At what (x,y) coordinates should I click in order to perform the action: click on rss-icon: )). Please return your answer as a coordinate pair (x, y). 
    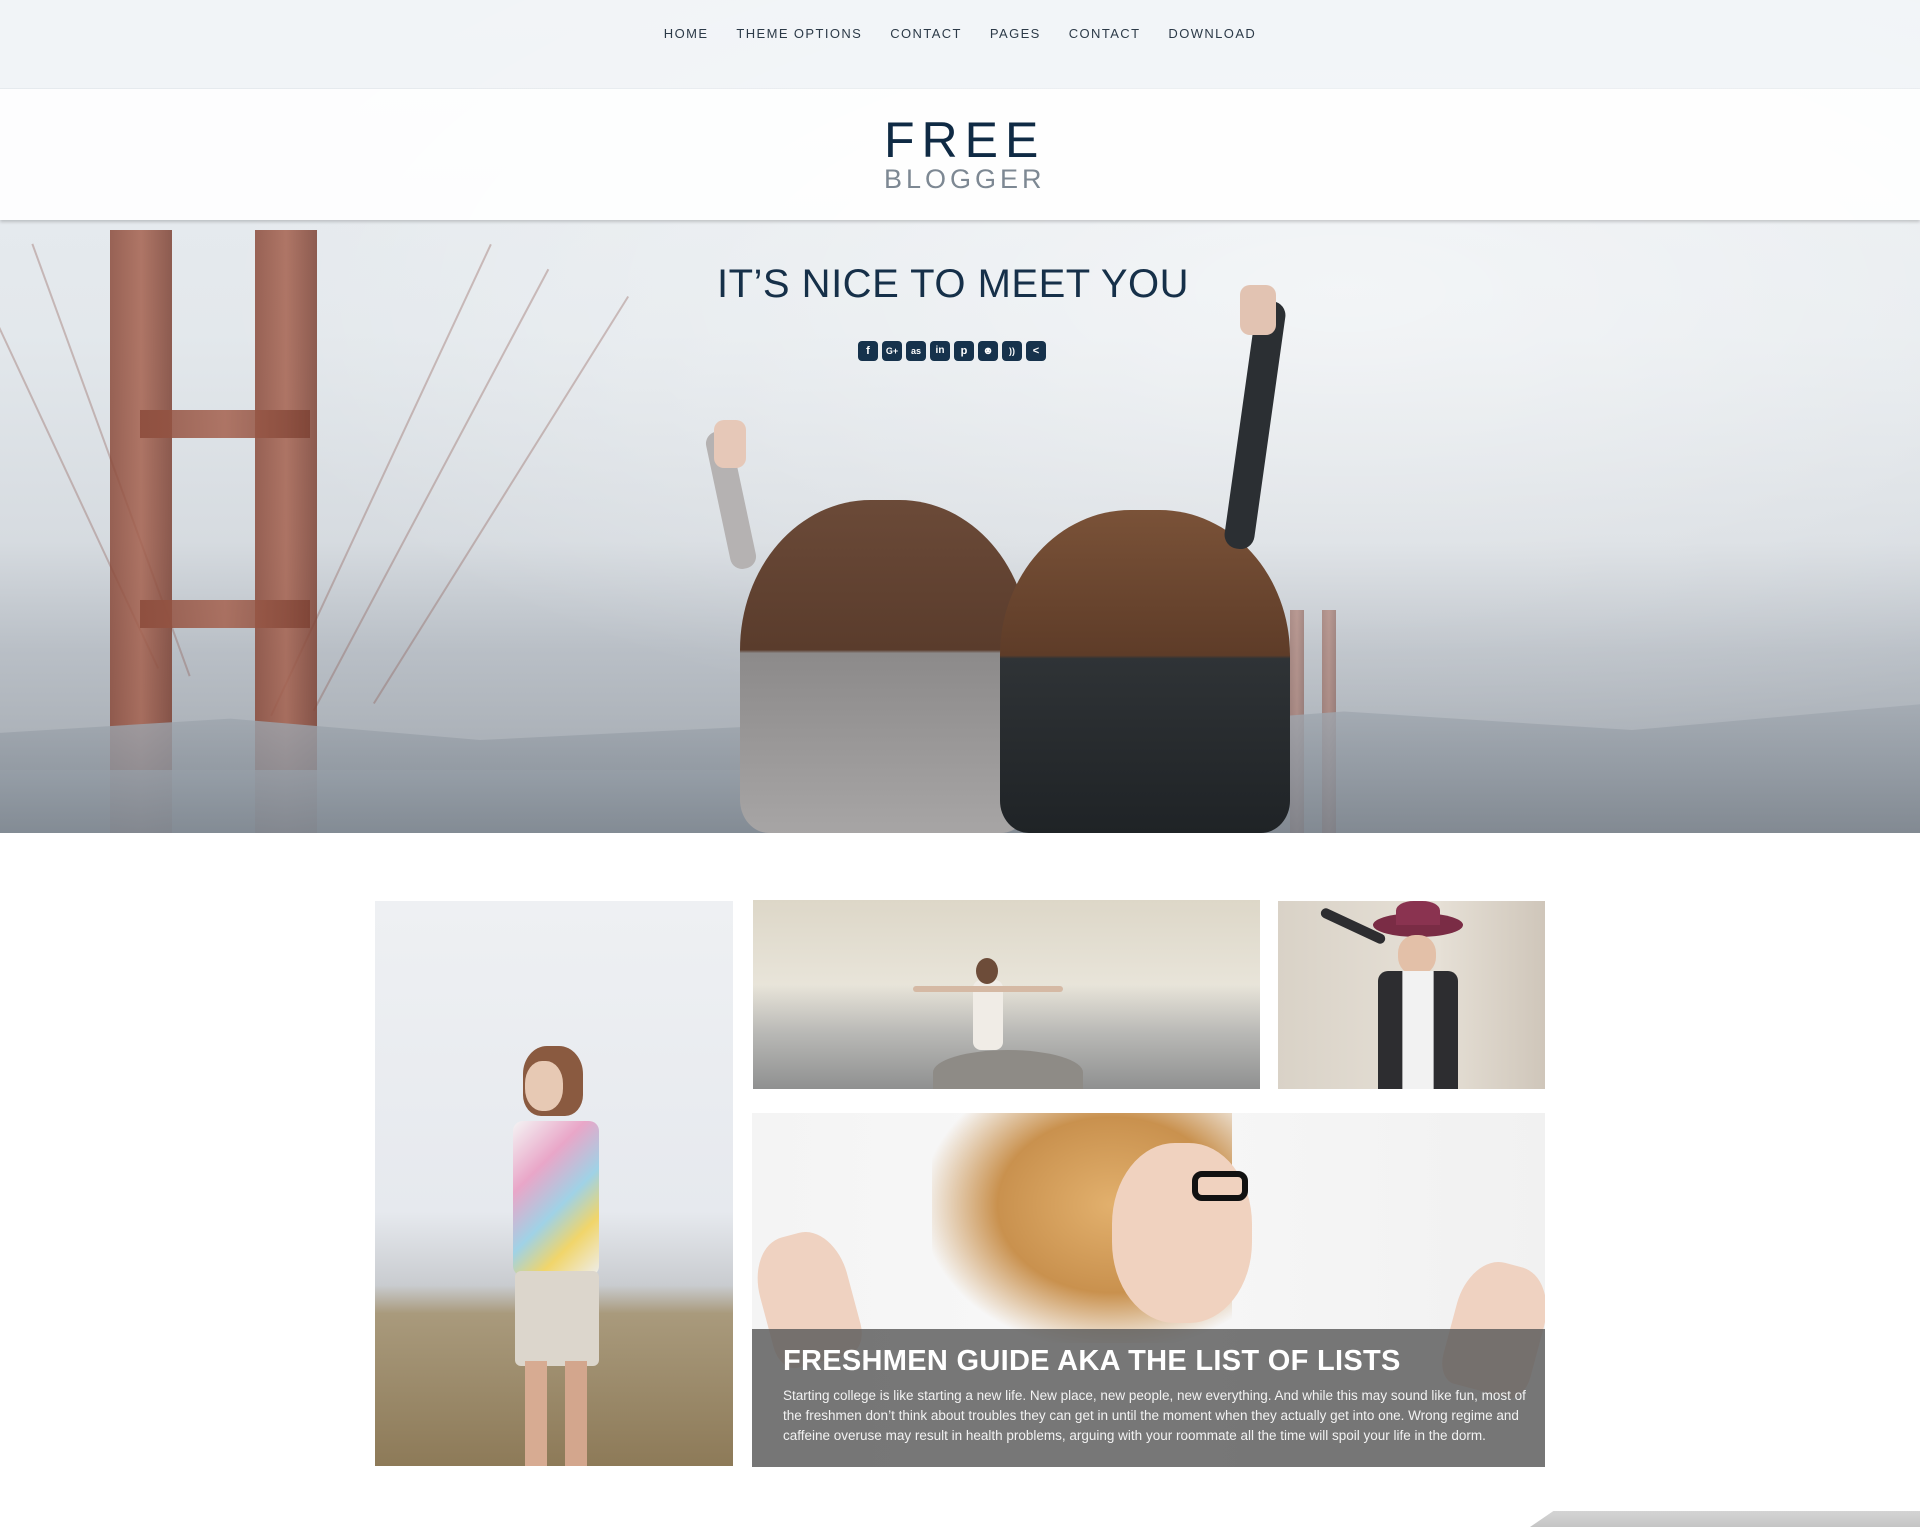
    Looking at the image, I should click on (1012, 351).